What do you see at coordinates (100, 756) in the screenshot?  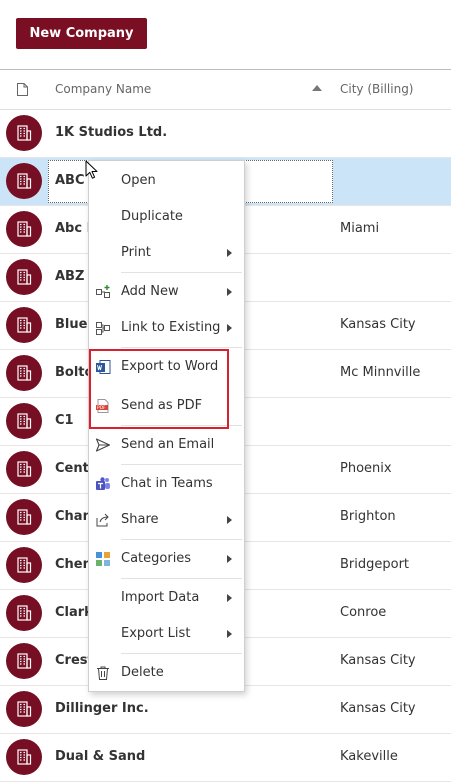 I see `company-name: Dual & Sand` at bounding box center [100, 756].